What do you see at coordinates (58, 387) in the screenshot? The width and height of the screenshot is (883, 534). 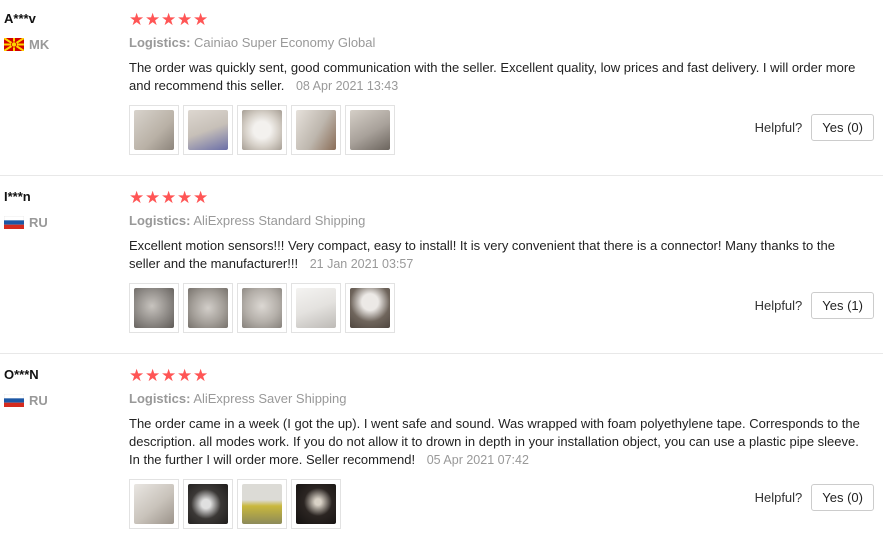 I see `reviewer-info: O***N RU` at bounding box center [58, 387].